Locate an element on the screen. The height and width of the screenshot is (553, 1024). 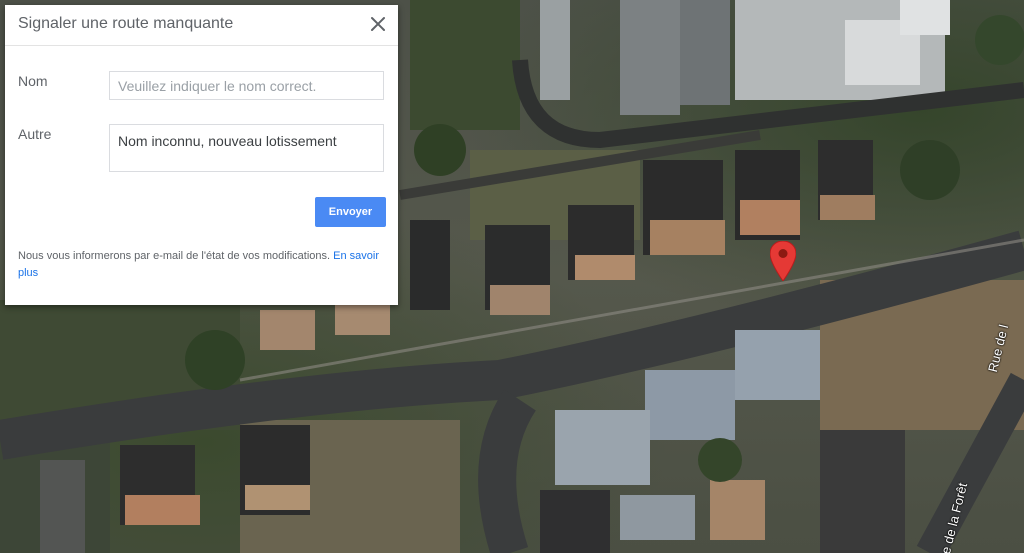
send-button: Envoyer is located at coordinates (350, 212).